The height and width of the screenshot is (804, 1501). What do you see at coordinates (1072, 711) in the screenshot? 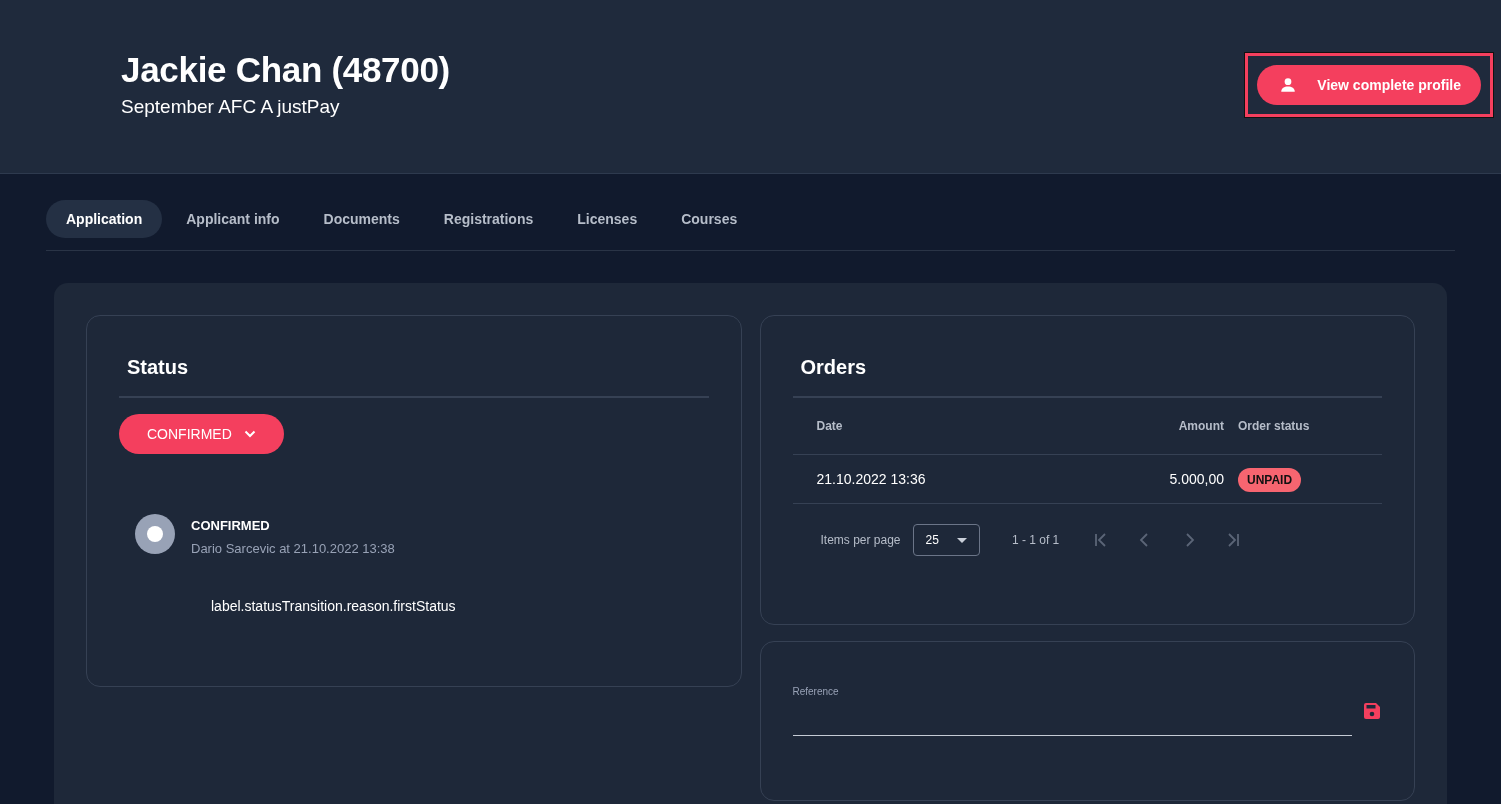
I see `reference-field: Reference` at bounding box center [1072, 711].